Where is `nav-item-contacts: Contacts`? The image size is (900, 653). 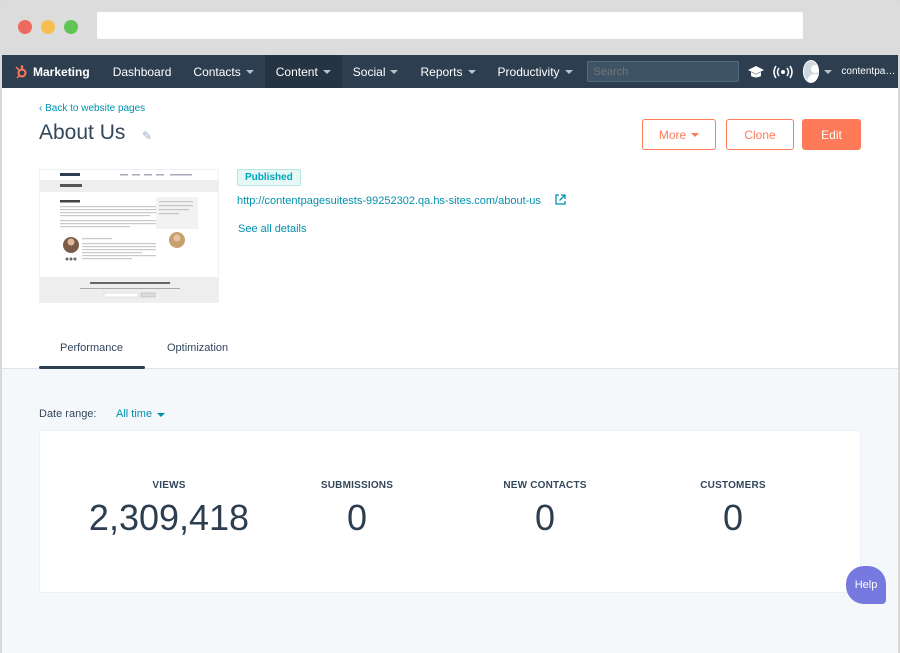
nav-item-contacts: Contacts is located at coordinates (223, 71).